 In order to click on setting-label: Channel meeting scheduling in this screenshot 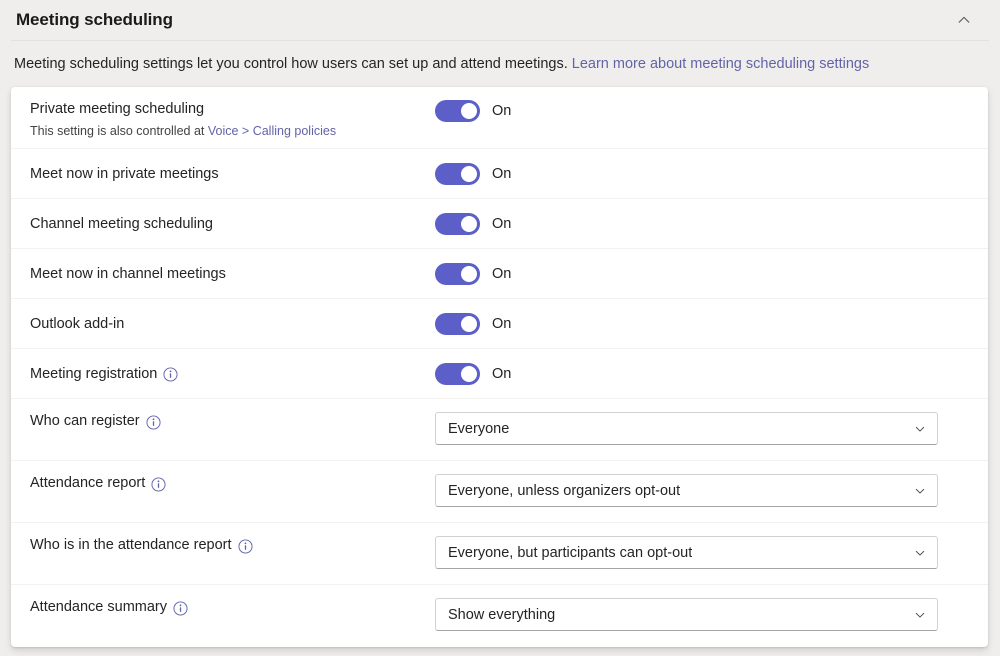, I will do `click(121, 223)`.